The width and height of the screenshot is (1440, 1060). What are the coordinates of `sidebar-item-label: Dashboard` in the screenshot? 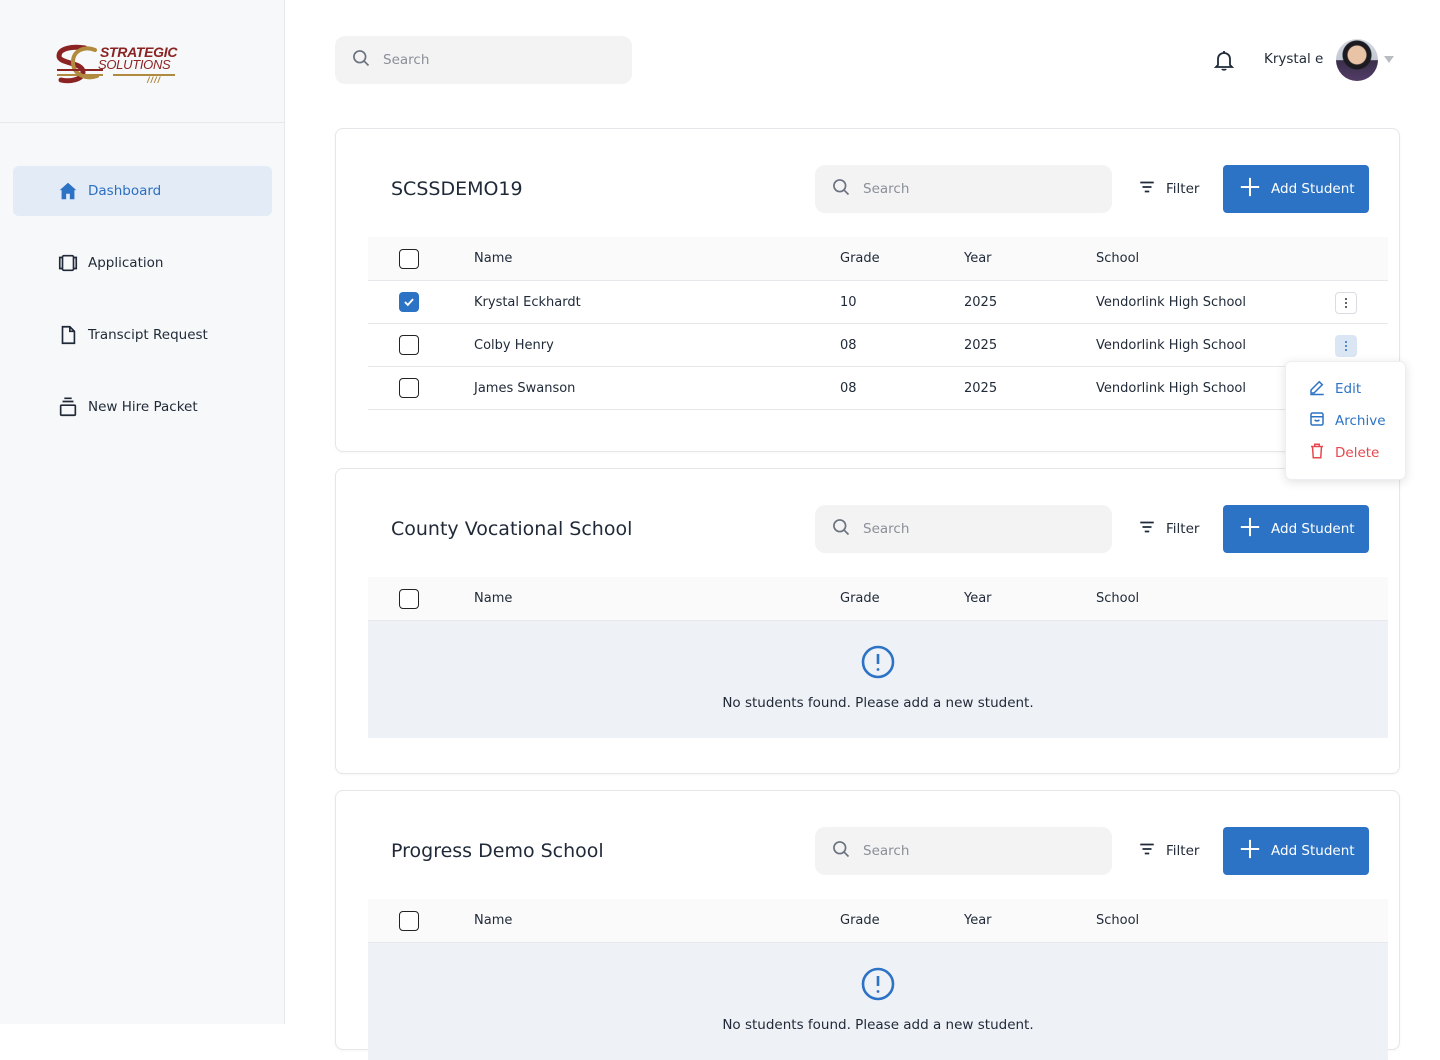 It's located at (125, 191).